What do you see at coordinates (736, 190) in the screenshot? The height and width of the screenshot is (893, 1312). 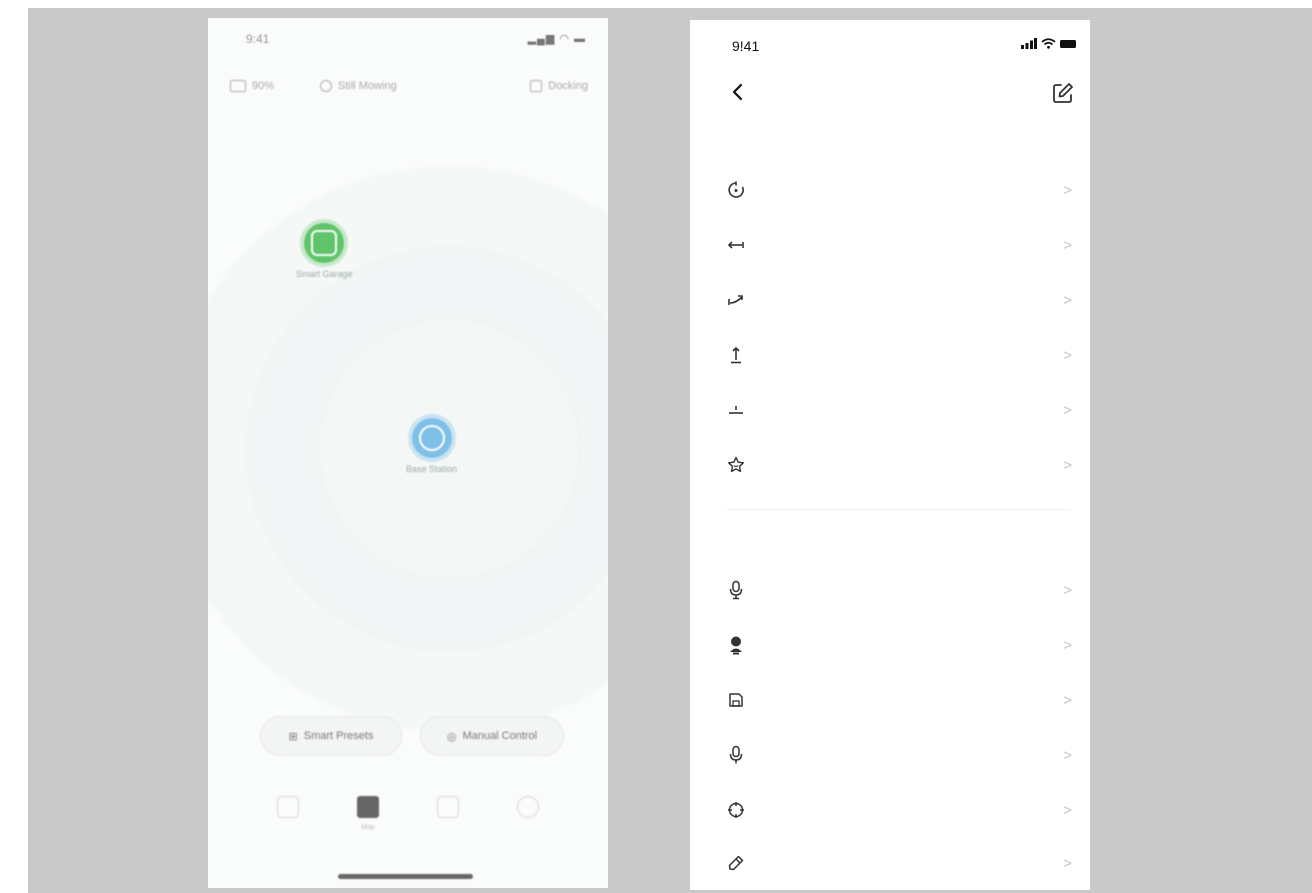 I see `rotate-icon` at bounding box center [736, 190].